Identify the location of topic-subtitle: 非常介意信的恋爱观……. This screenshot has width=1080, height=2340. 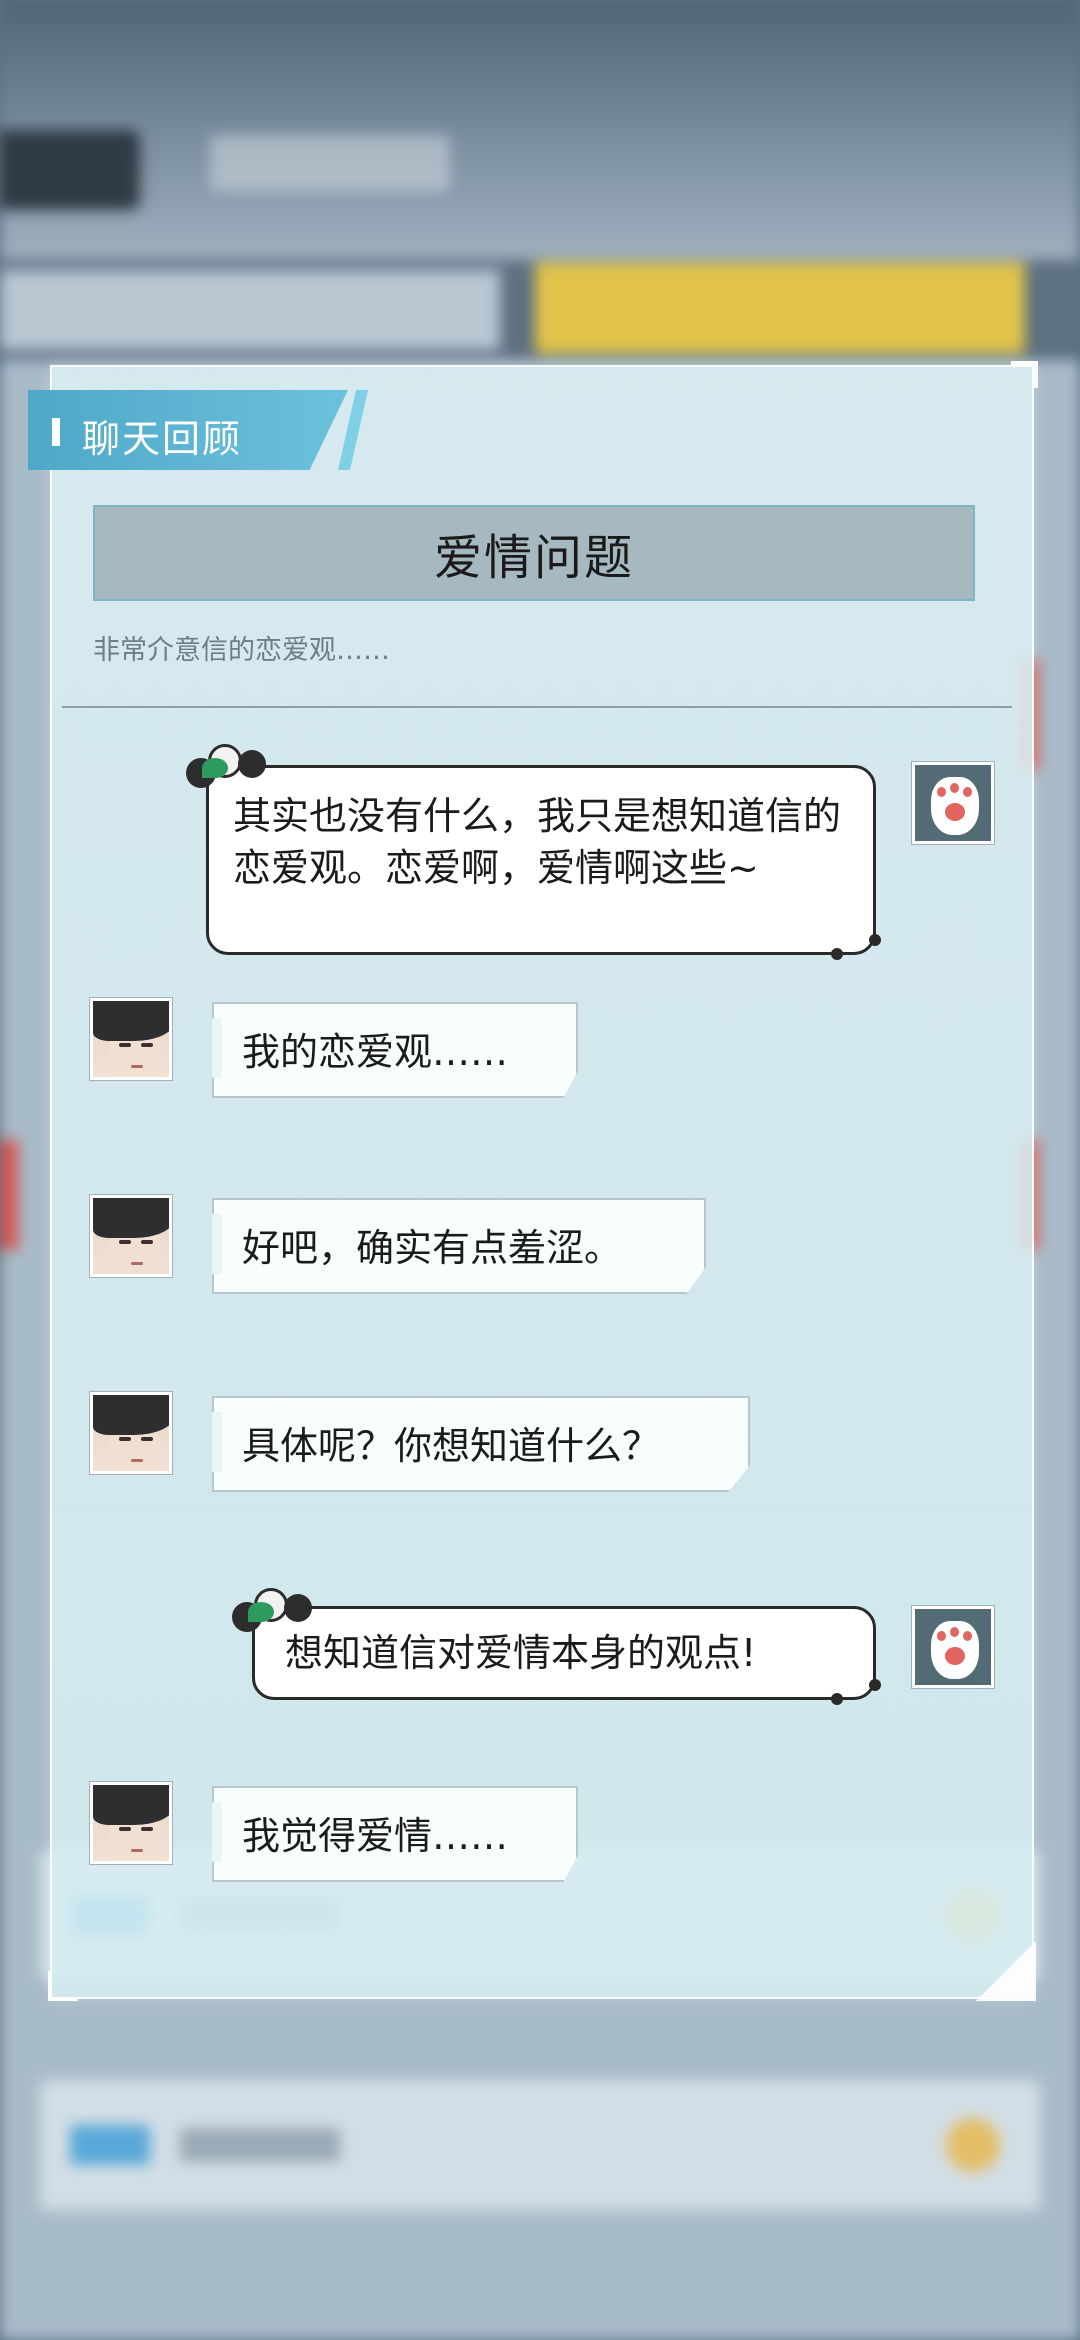
(241, 650).